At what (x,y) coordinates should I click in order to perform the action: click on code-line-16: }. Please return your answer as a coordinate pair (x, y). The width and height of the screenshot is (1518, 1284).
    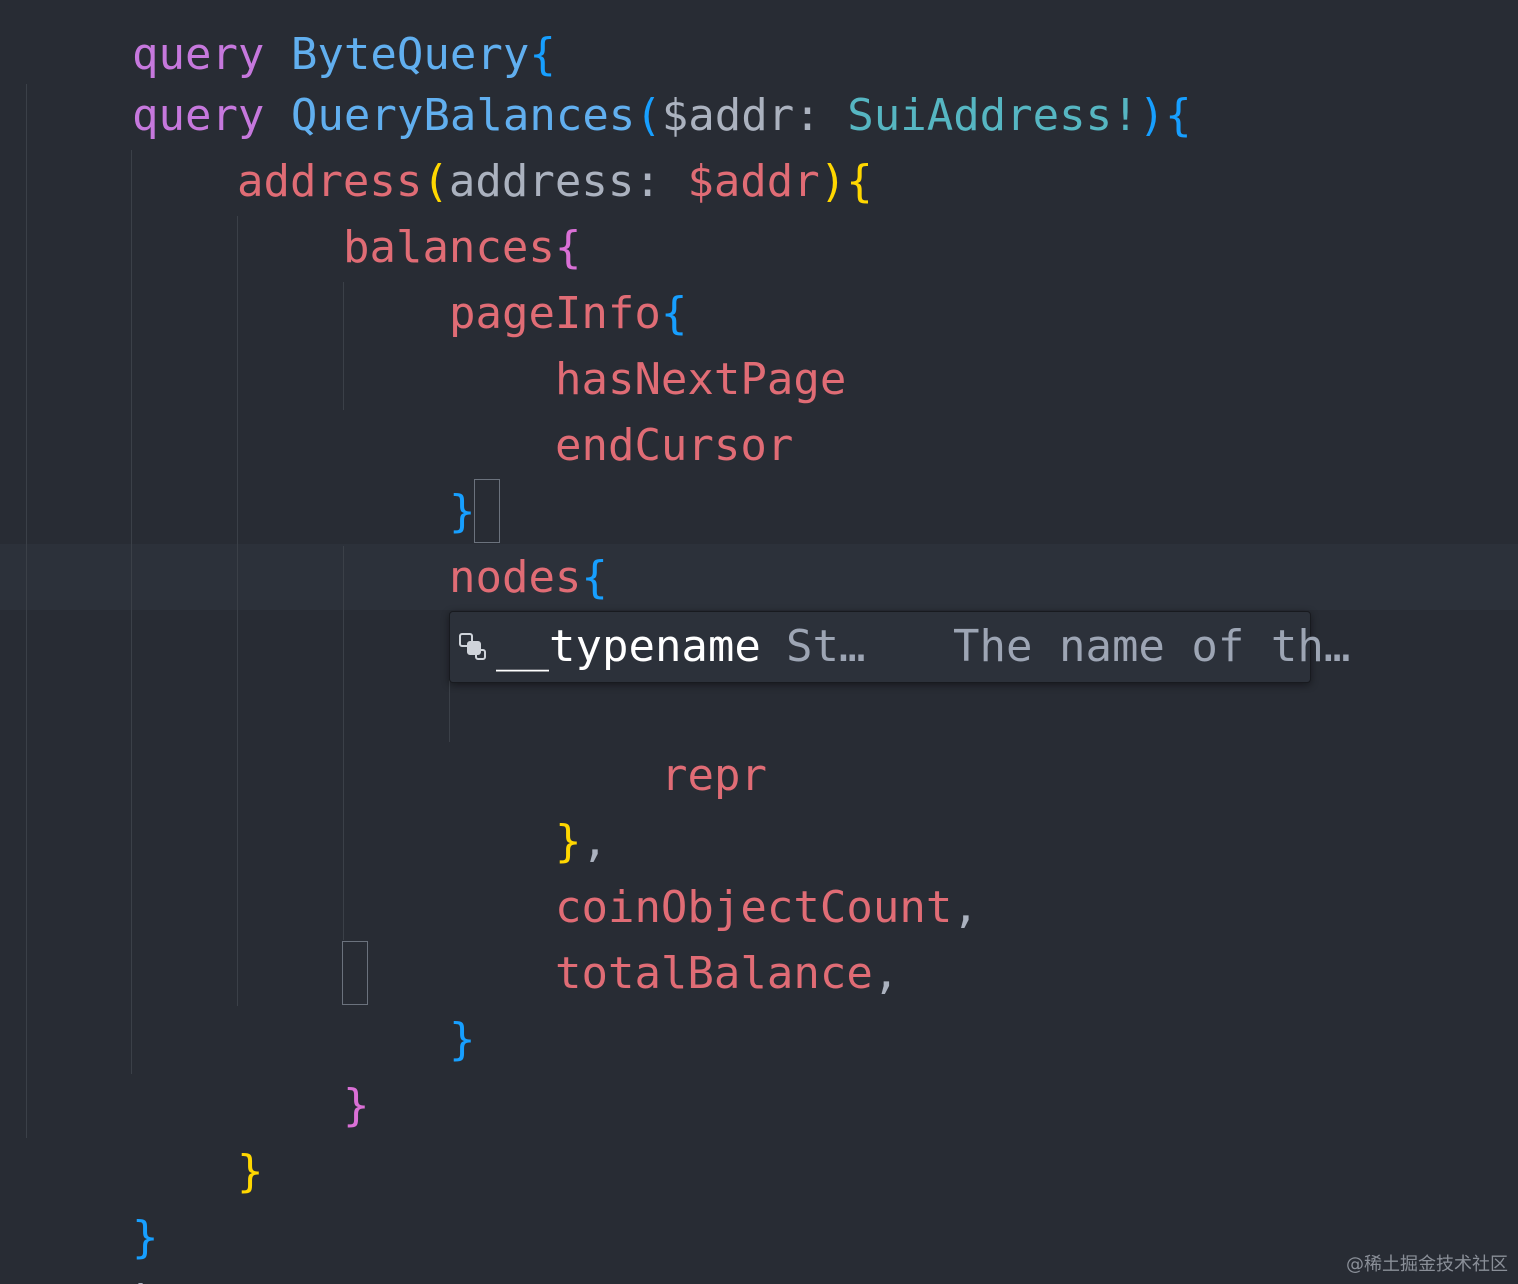
    Looking at the image, I should click on (197, 1135).